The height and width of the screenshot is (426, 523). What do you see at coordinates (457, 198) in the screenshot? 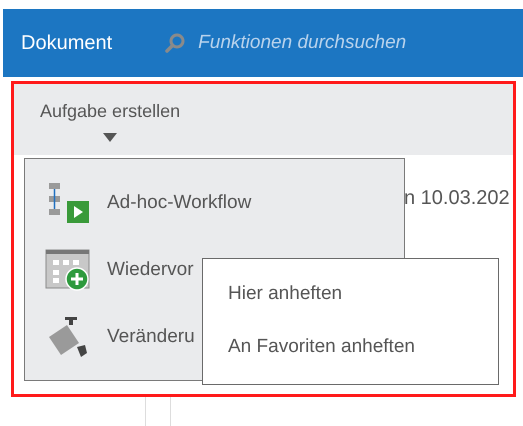
I see `date-text: n 10.03.202` at bounding box center [457, 198].